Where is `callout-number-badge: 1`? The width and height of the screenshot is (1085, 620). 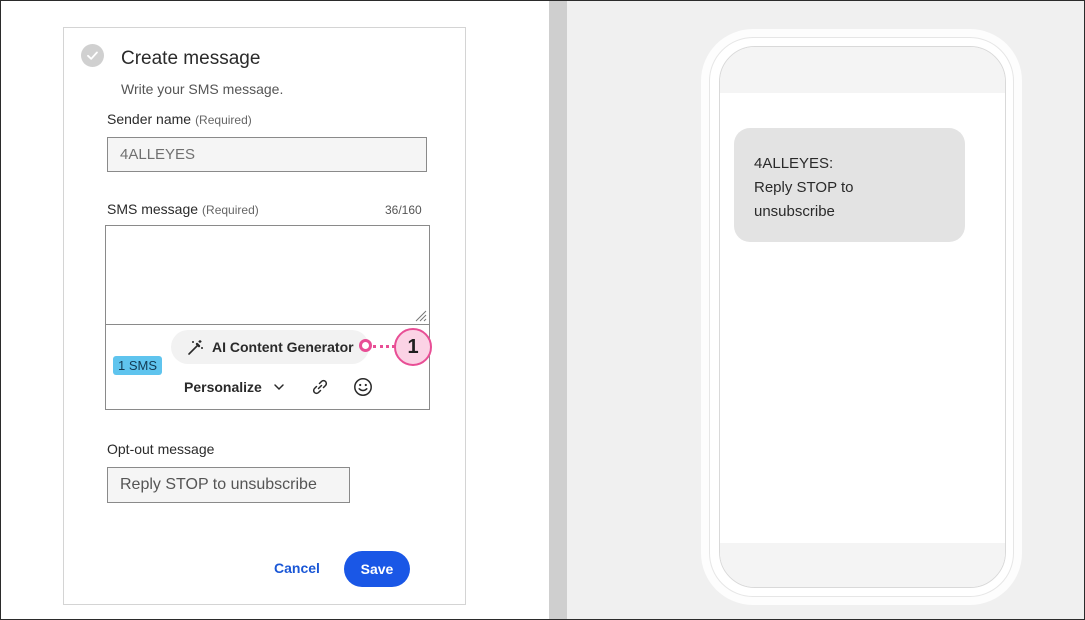
callout-number-badge: 1 is located at coordinates (413, 347).